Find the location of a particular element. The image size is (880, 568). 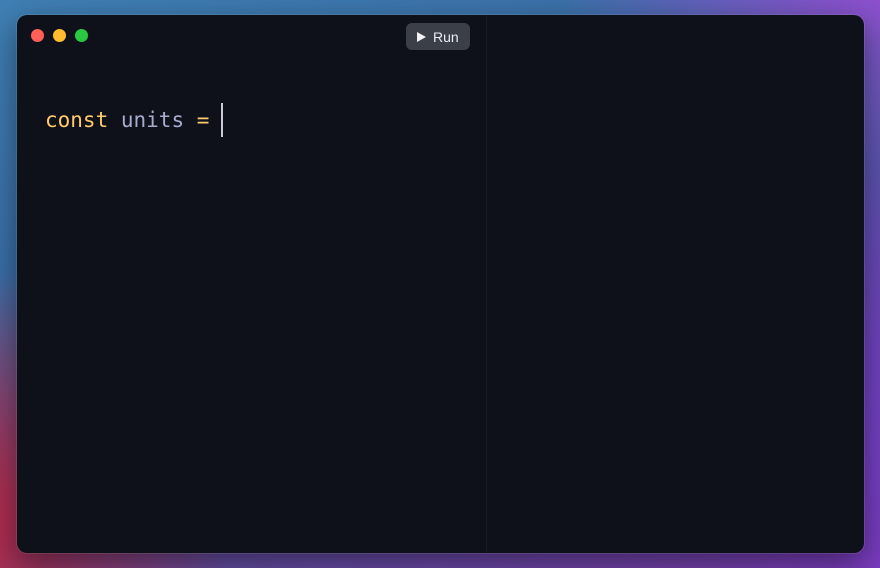

operator-token: = is located at coordinates (203, 120).